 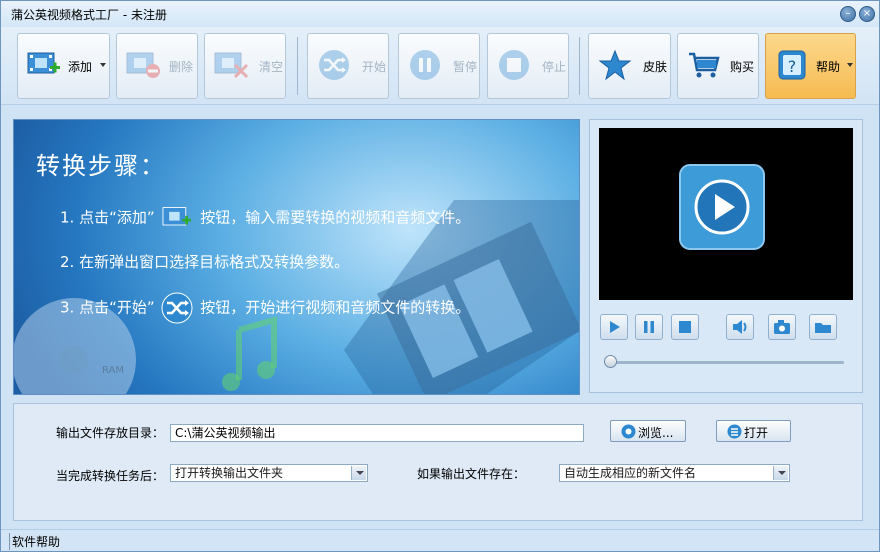 I want to click on clear-label: 清空, so click(x=271, y=67).